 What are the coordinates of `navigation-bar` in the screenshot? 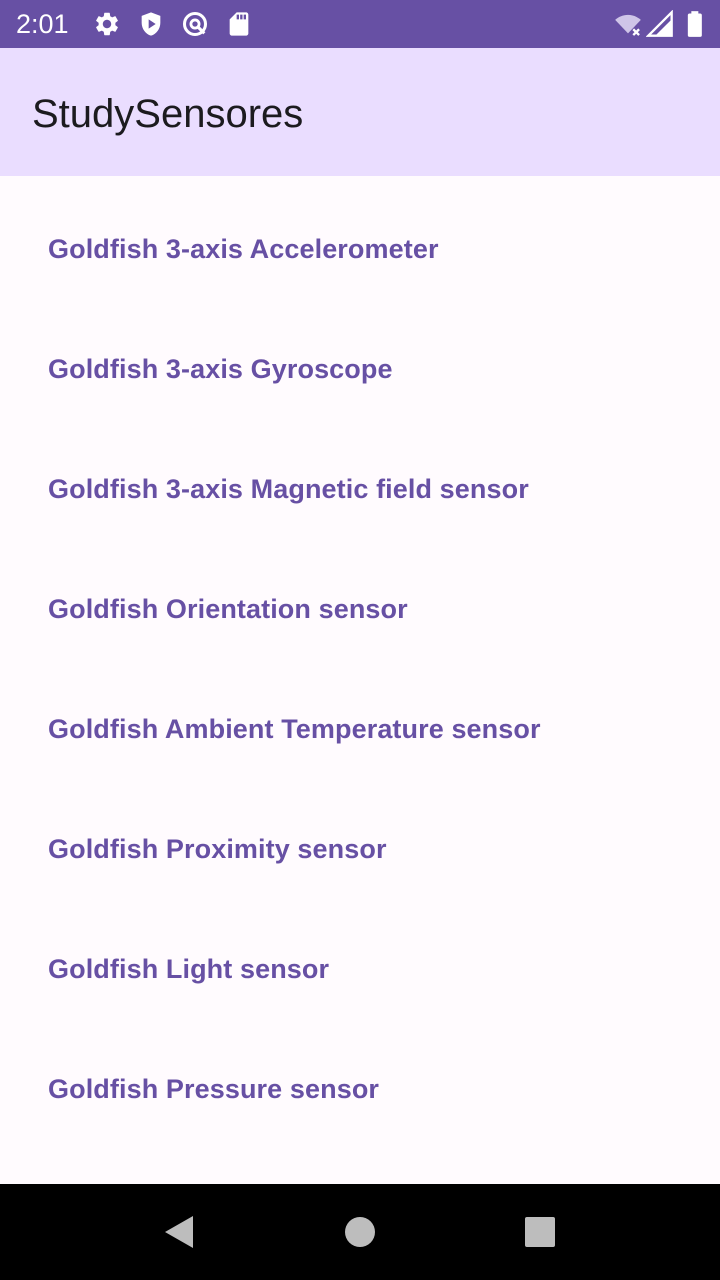 It's located at (360, 1232).